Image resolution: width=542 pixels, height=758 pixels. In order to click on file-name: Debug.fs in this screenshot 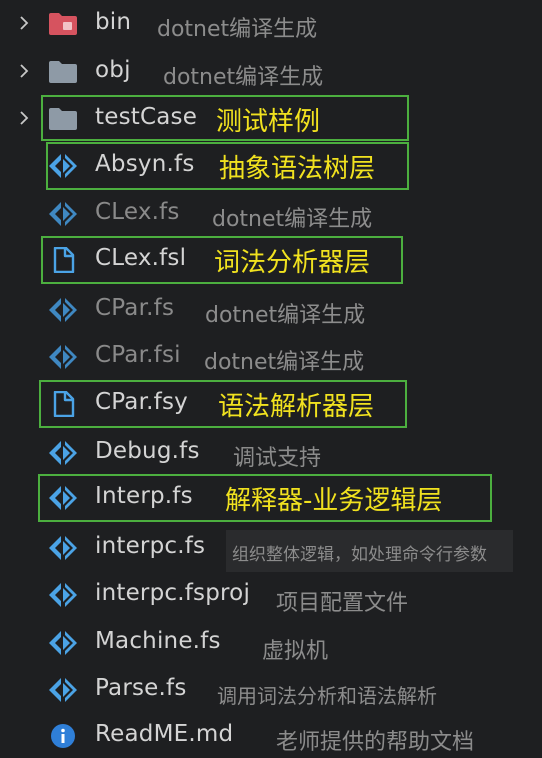, I will do `click(147, 451)`.